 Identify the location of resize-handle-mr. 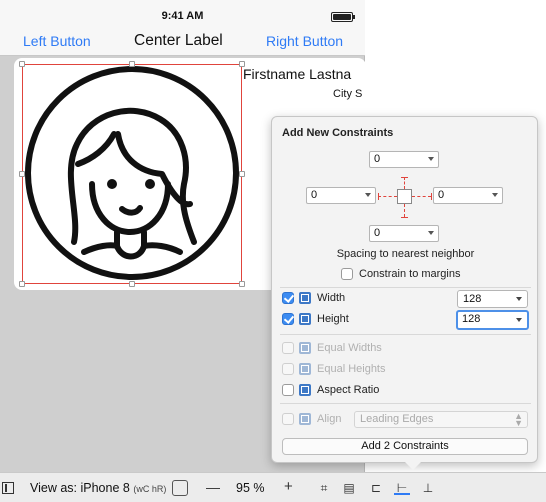
(242, 174).